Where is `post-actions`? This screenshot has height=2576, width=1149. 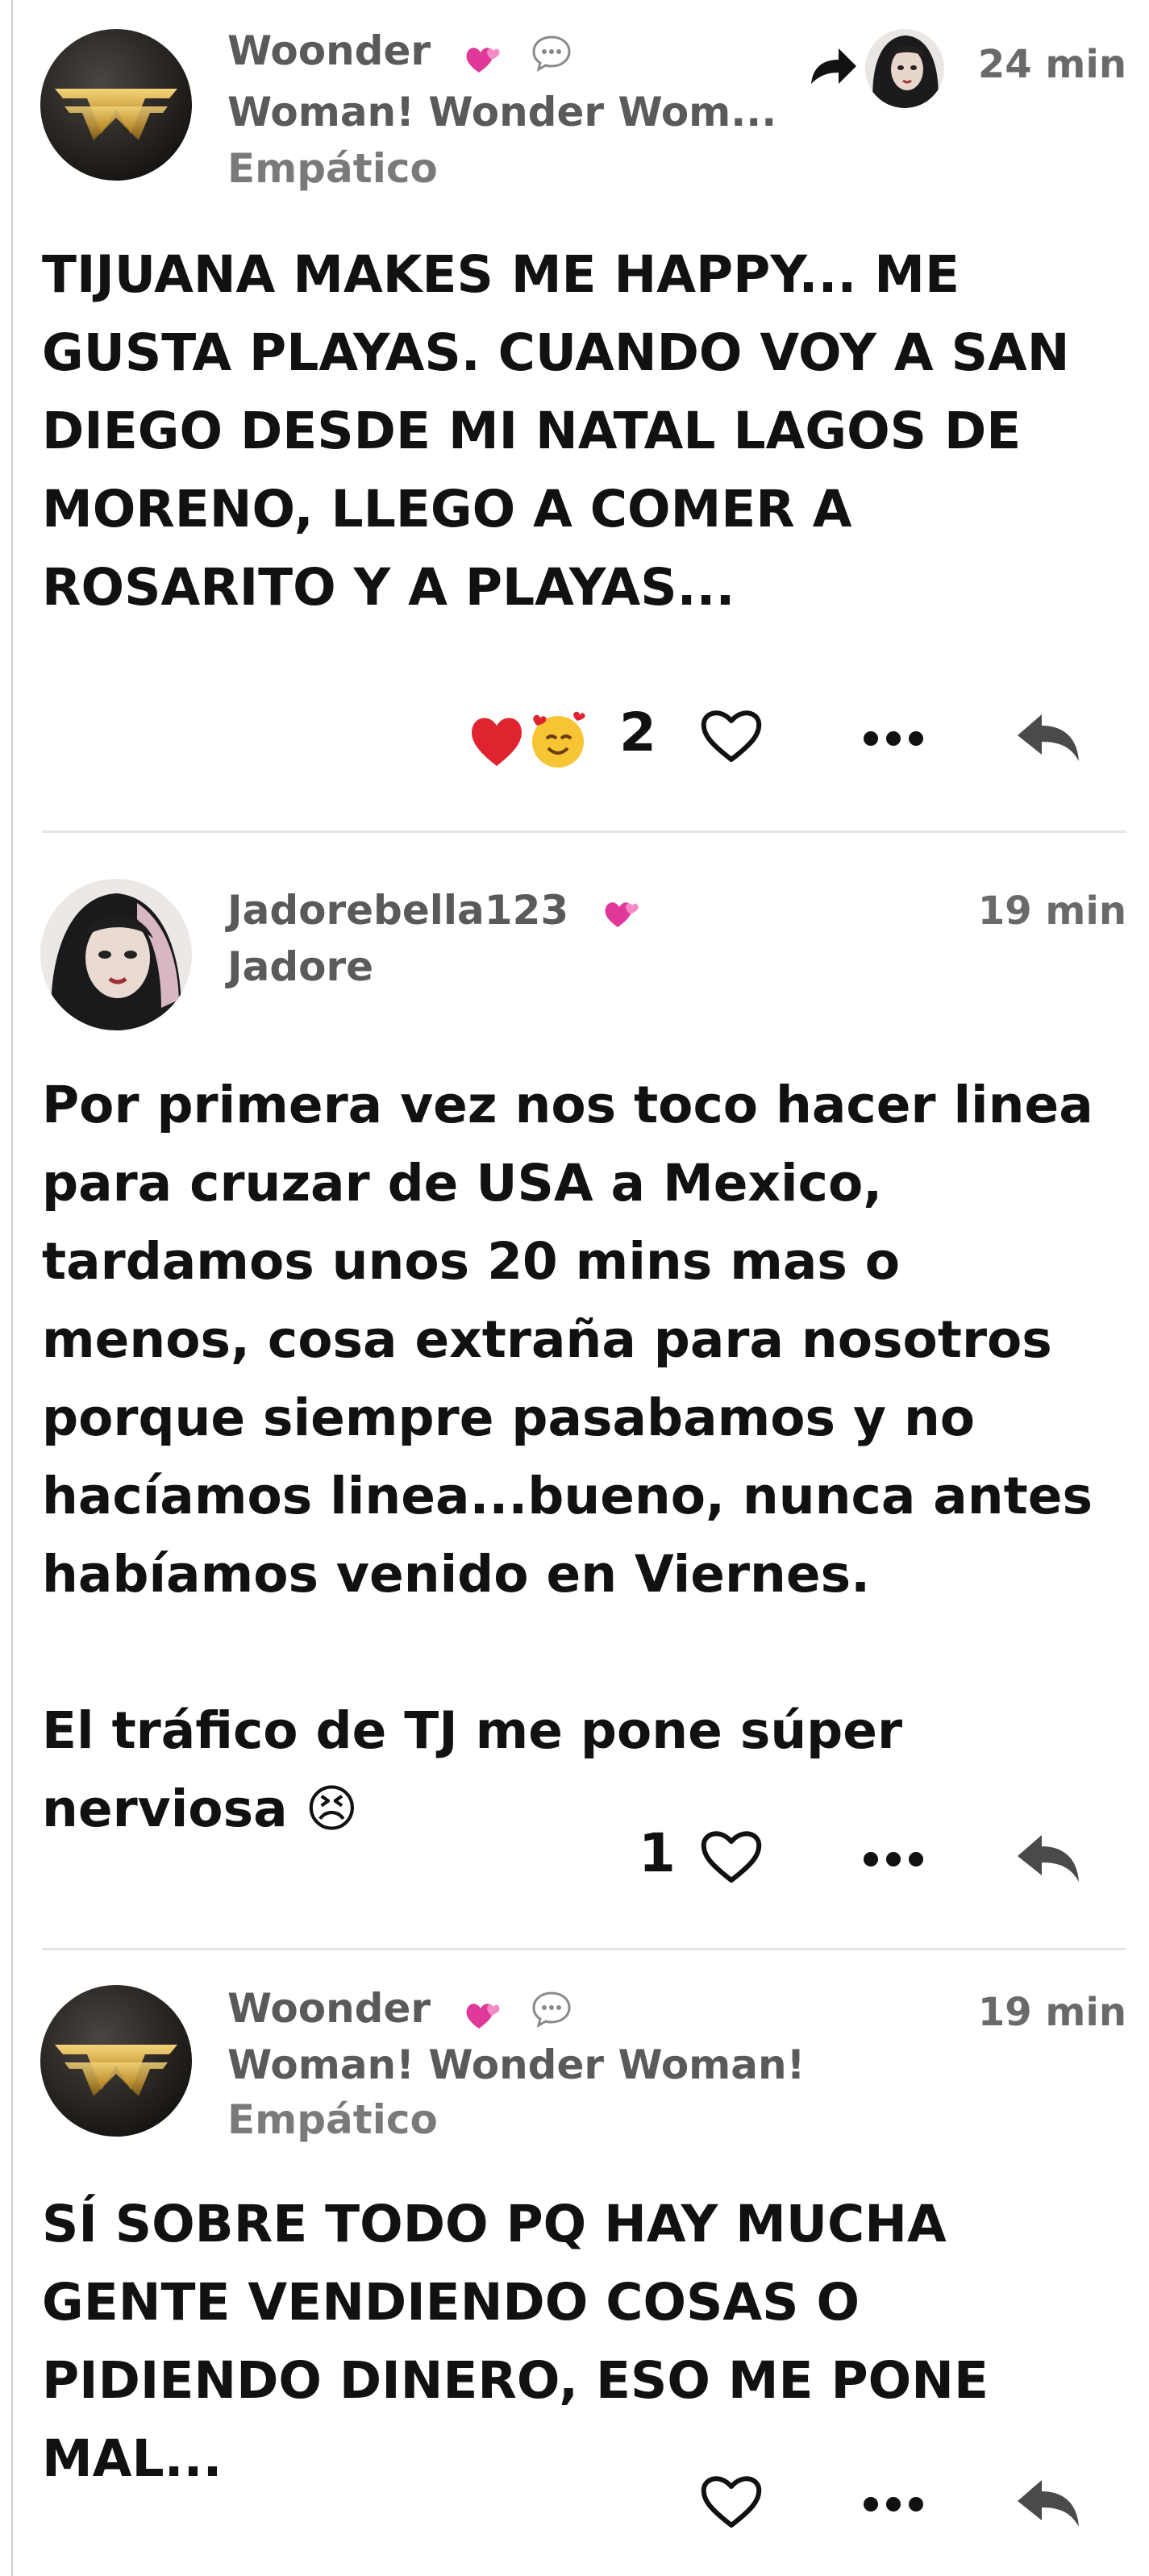
post-actions is located at coordinates (574, 2502).